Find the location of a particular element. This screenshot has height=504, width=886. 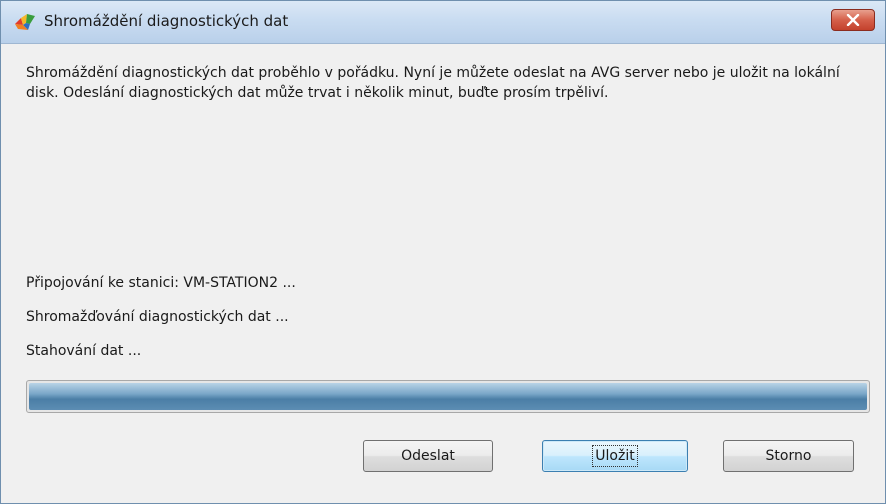

save-button-label: Uložit is located at coordinates (615, 456).